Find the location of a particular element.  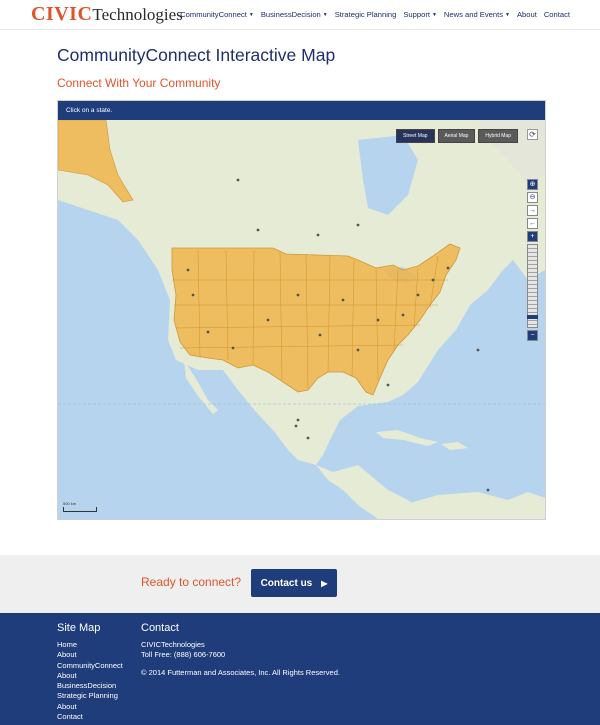

nav-about: About is located at coordinates (527, 14).